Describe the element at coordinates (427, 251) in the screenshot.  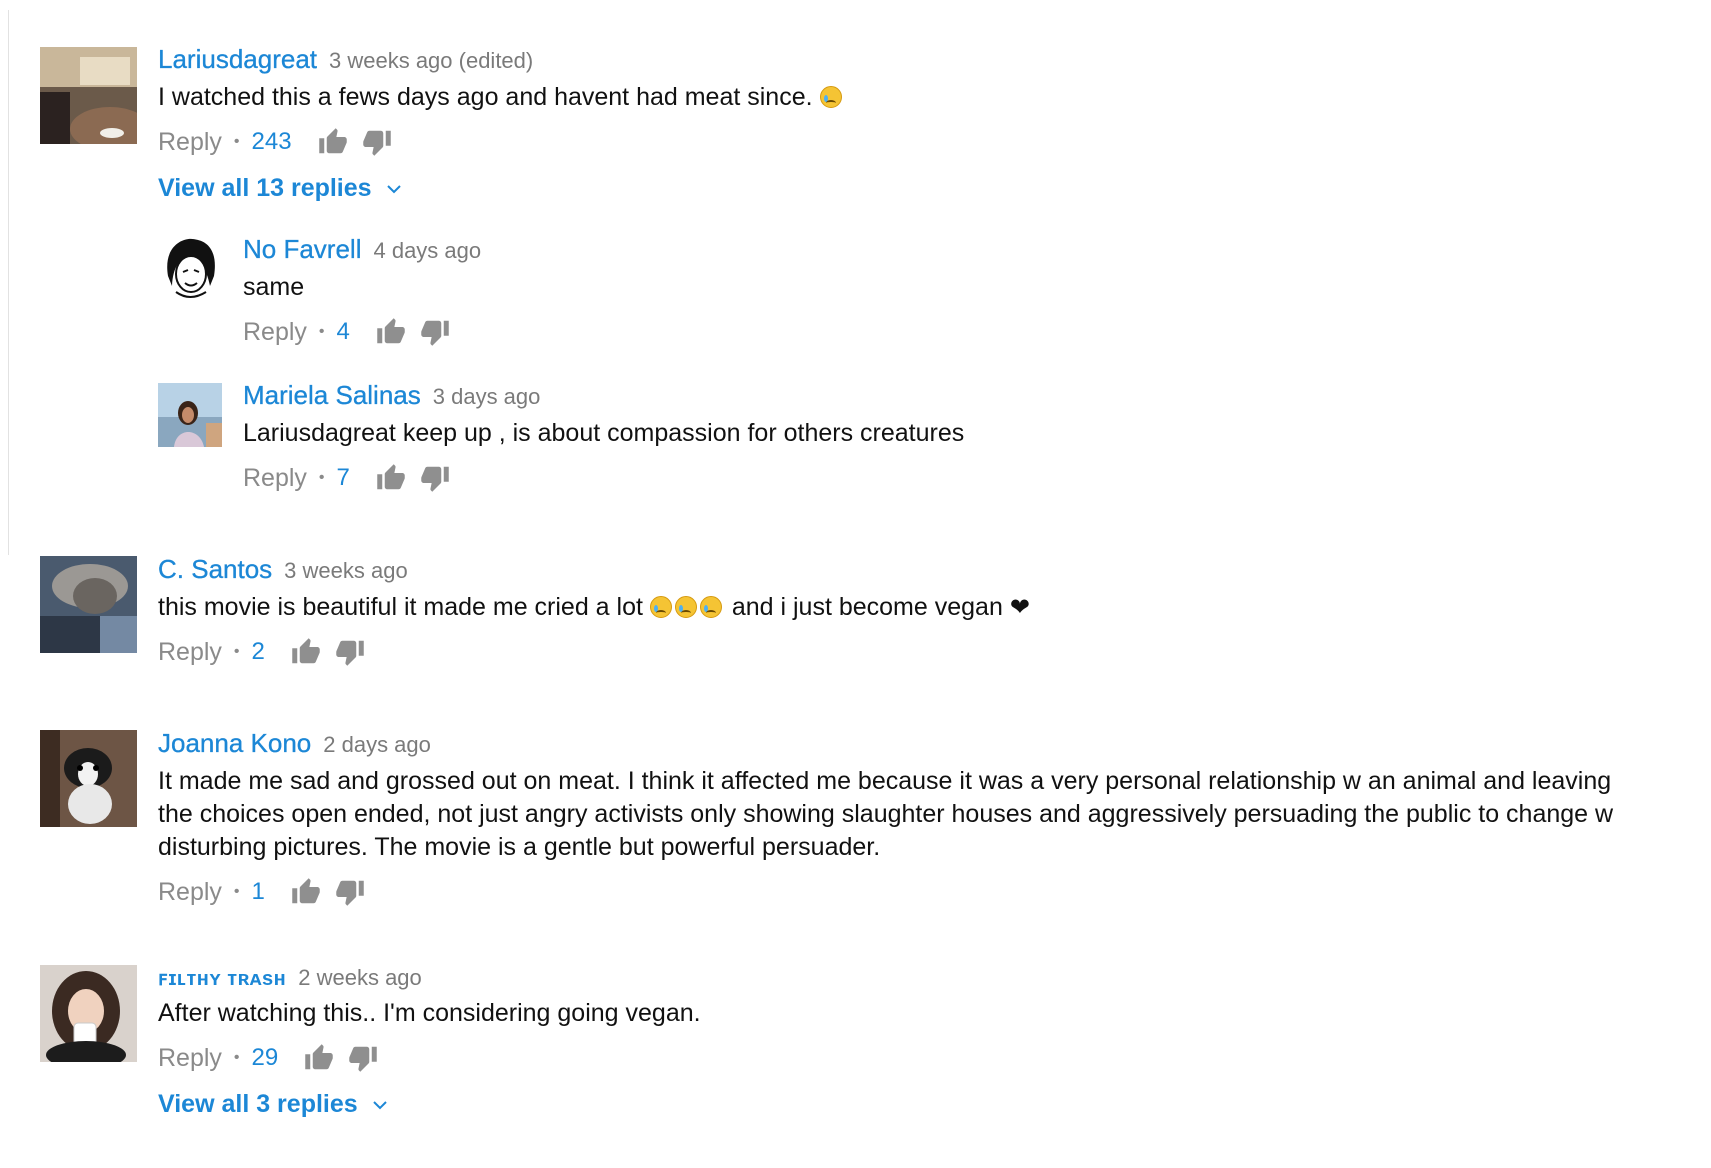
I see `comment-timestamp: 4 days ago` at that location.